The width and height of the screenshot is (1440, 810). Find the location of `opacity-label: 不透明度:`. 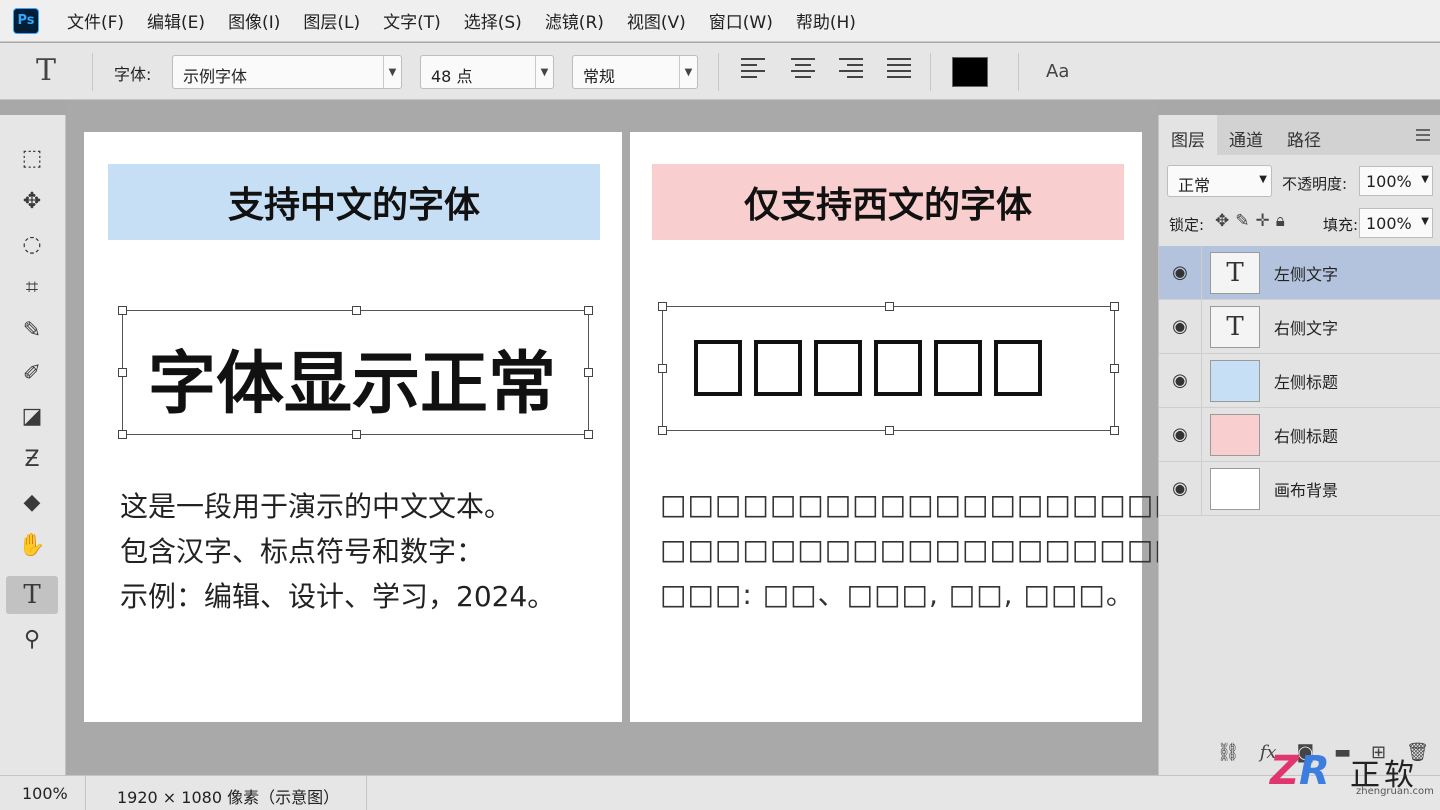

opacity-label: 不透明度: is located at coordinates (1315, 184).